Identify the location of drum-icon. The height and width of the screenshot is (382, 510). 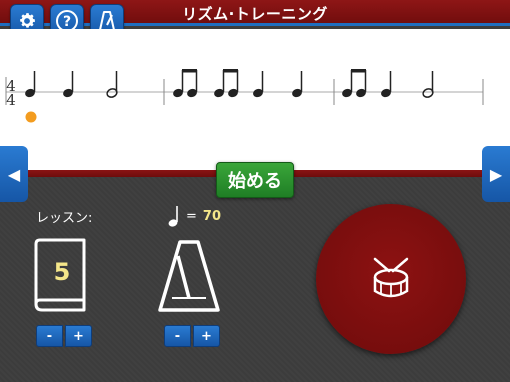
(391, 277).